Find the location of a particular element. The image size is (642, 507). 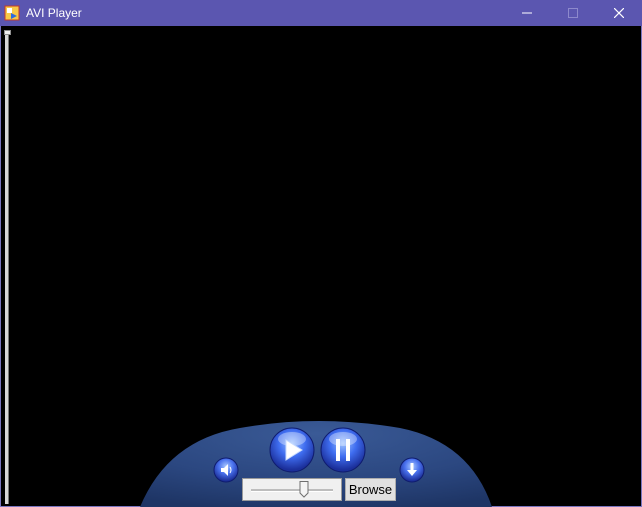

volume-button is located at coordinates (226, 470).